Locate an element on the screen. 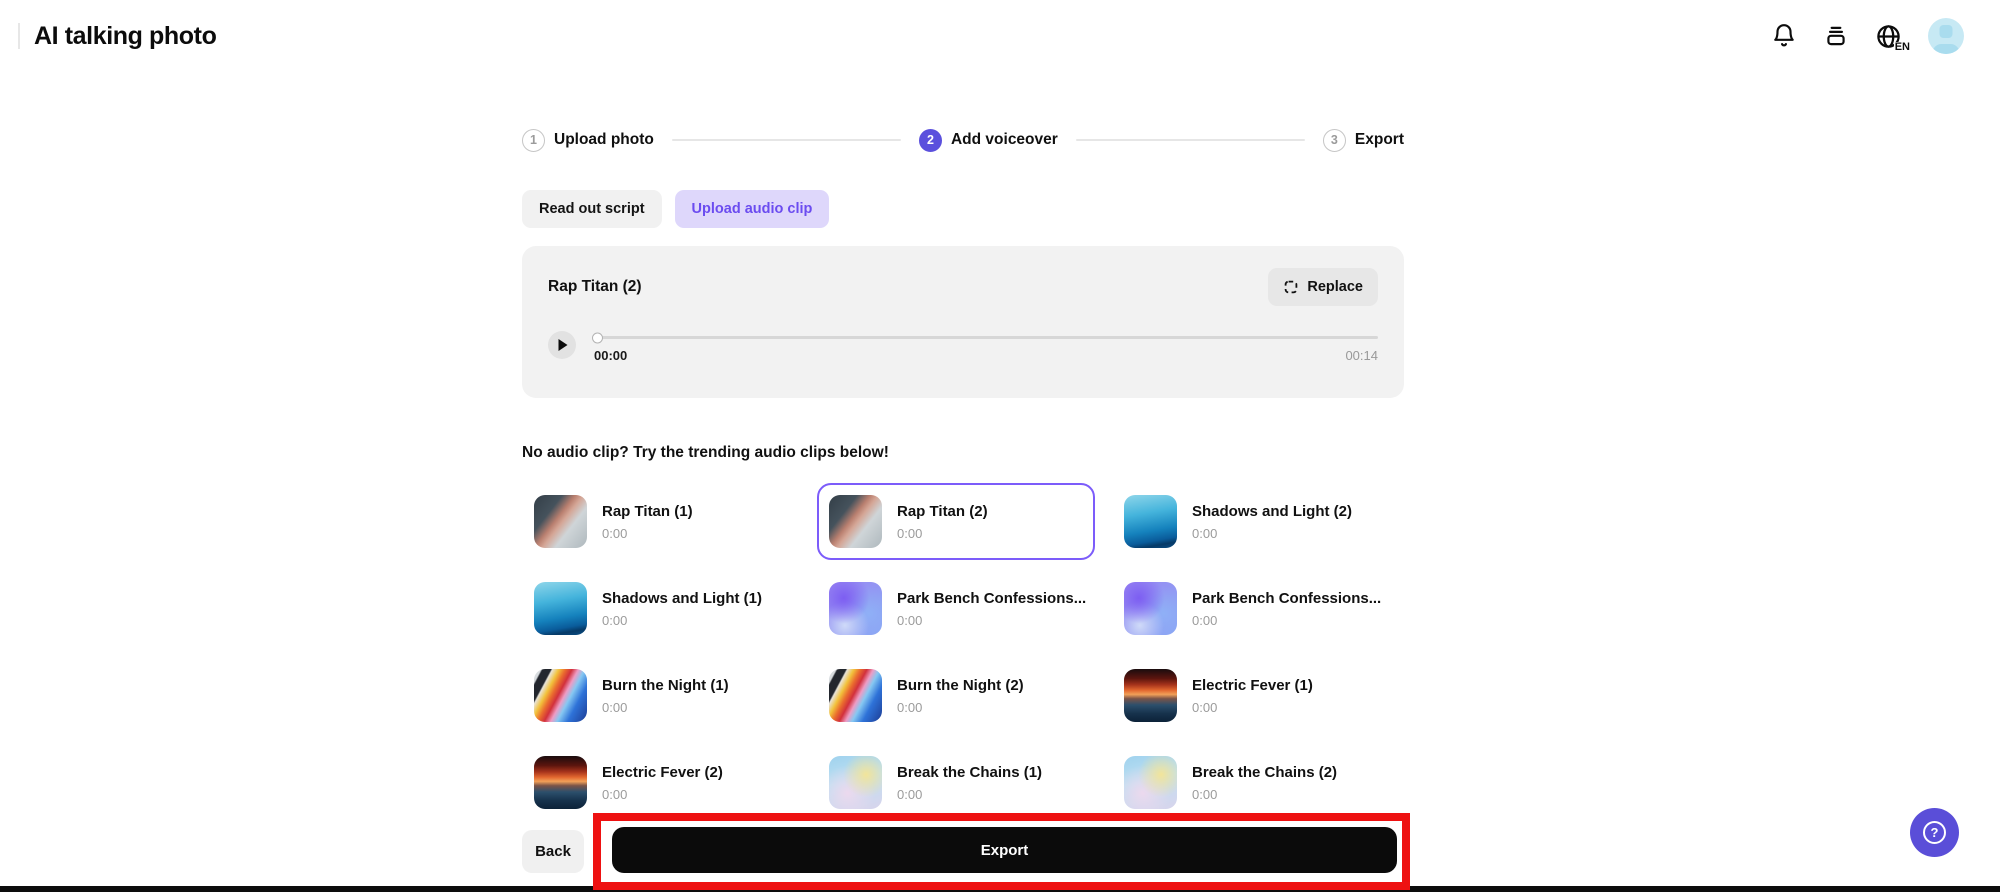 This screenshot has height=892, width=2000. audio-clip-card: Shadows and Light (1) 0:00 is located at coordinates (661, 608).